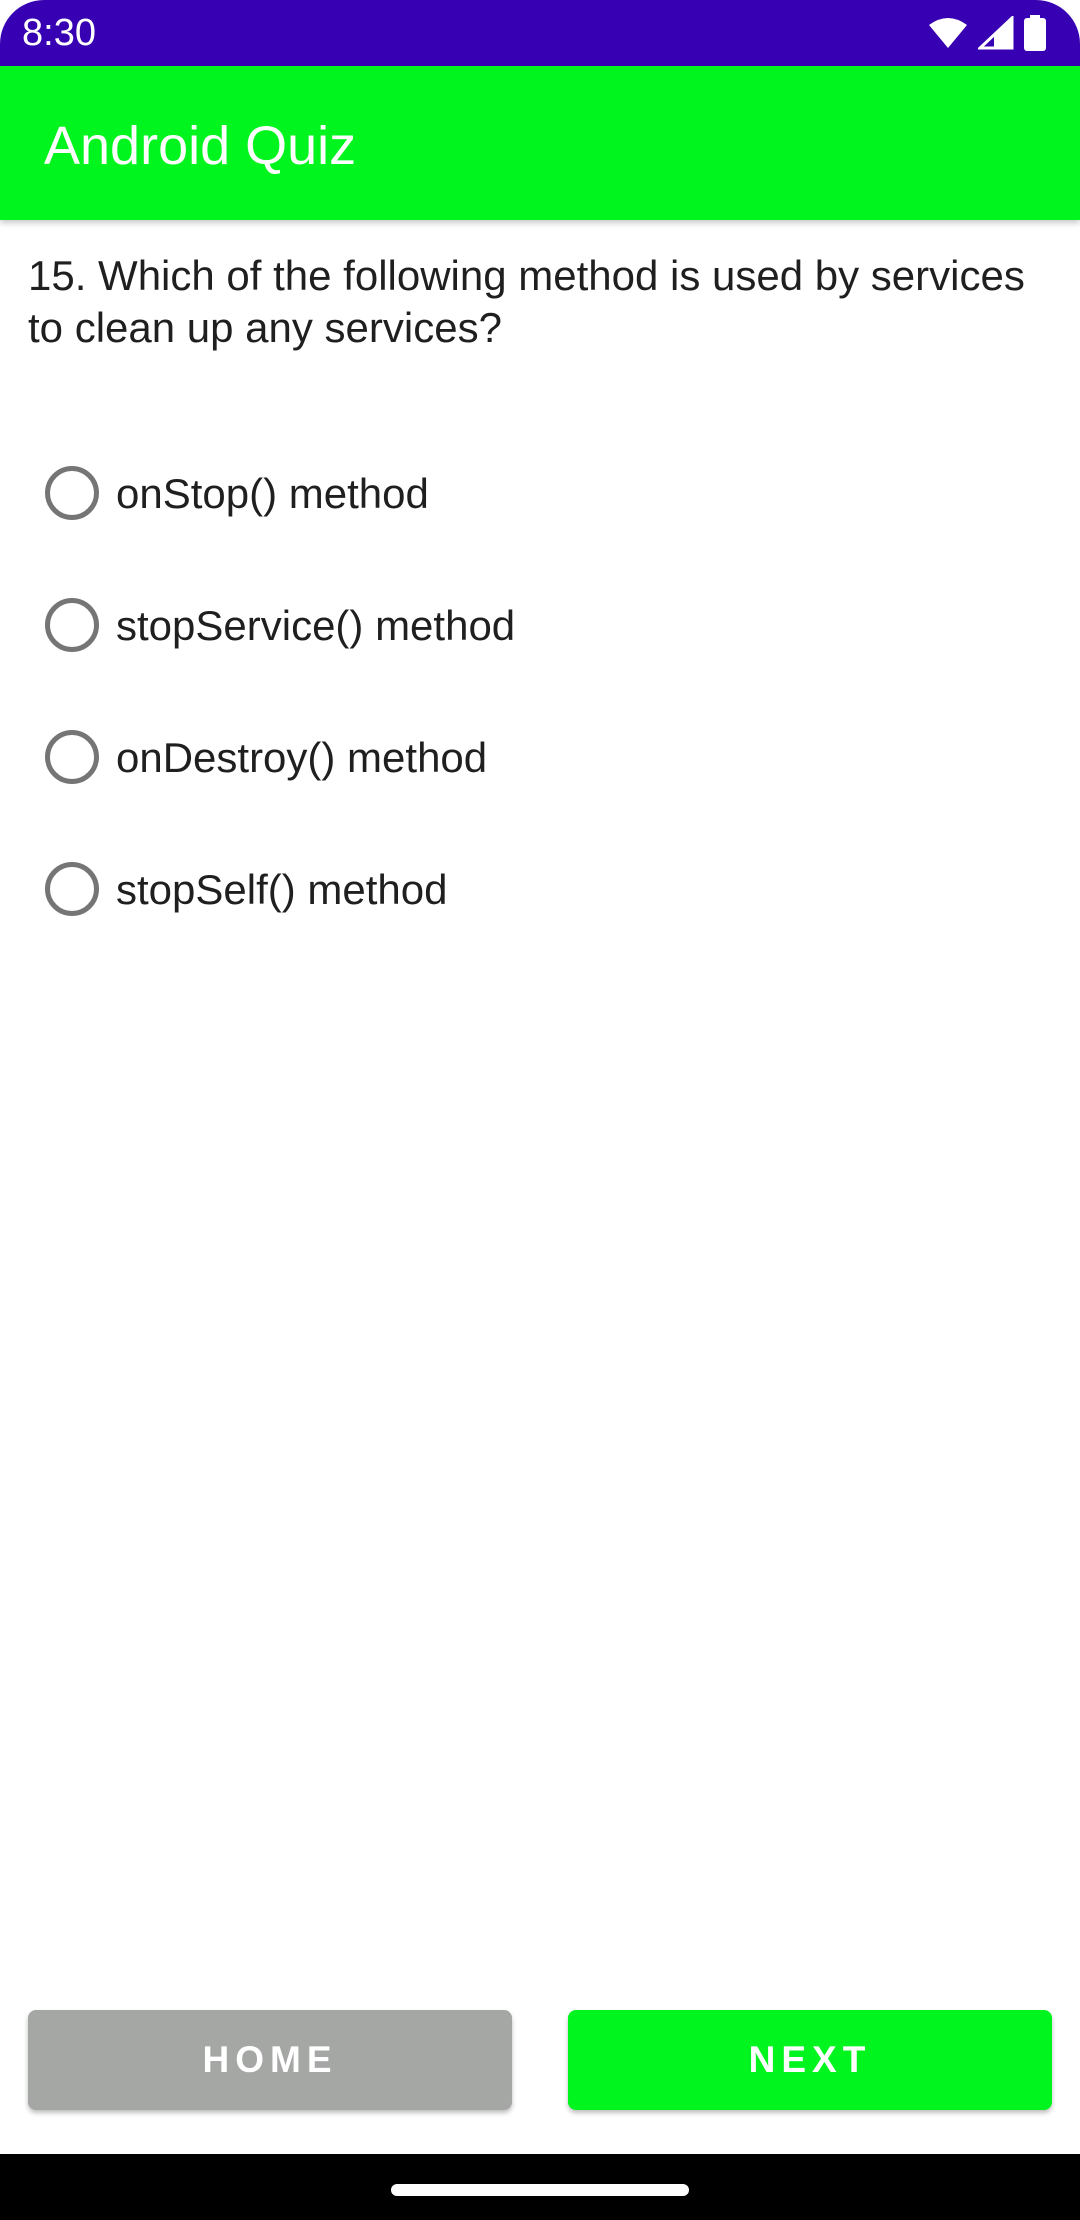 The image size is (1080, 2220). I want to click on status-time: 8:30, so click(59, 33).